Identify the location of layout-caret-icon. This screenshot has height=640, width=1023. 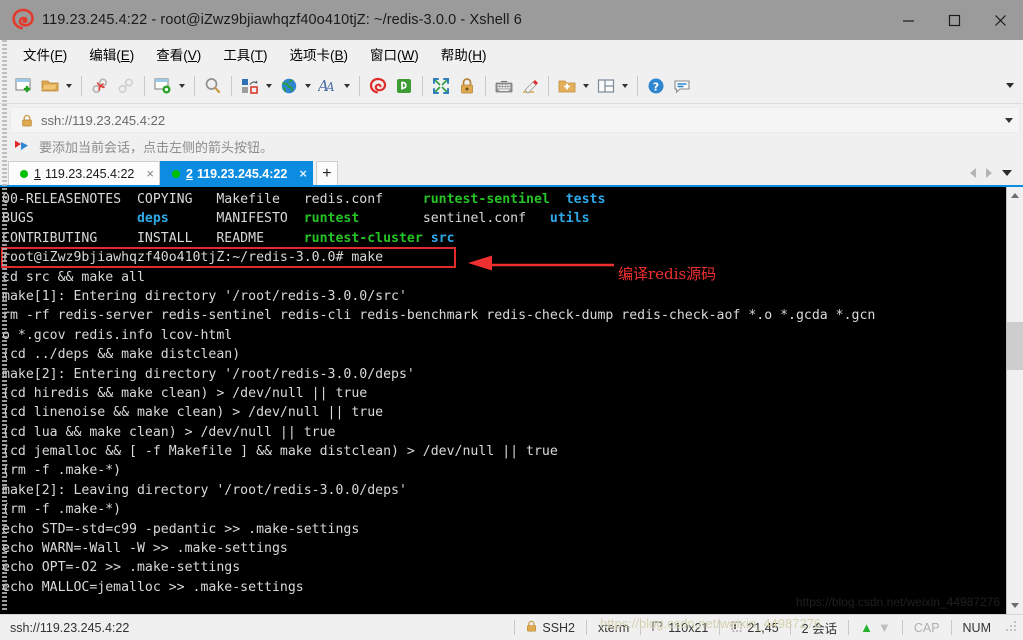
(624, 86).